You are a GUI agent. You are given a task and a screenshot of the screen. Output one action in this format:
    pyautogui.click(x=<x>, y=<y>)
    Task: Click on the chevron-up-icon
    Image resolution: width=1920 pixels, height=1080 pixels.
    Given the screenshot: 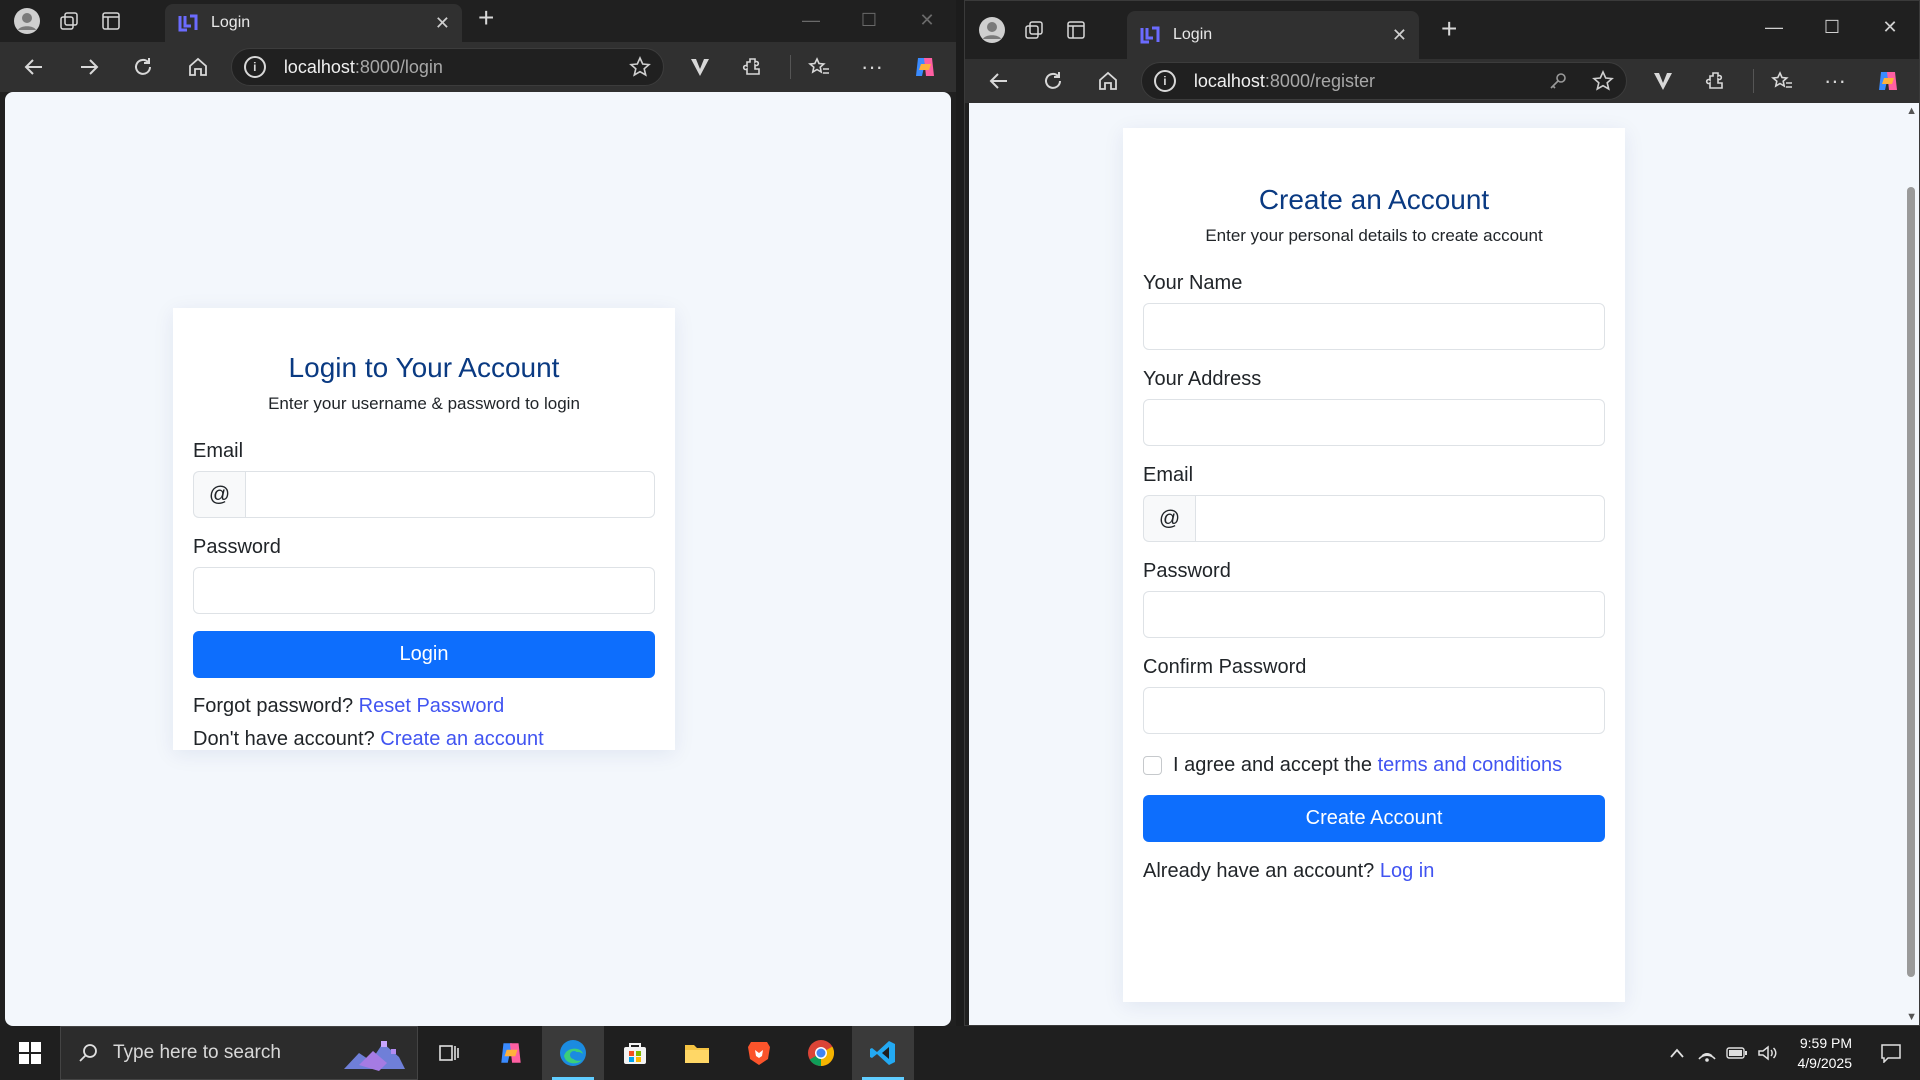 What is the action you would take?
    pyautogui.click(x=1677, y=1053)
    